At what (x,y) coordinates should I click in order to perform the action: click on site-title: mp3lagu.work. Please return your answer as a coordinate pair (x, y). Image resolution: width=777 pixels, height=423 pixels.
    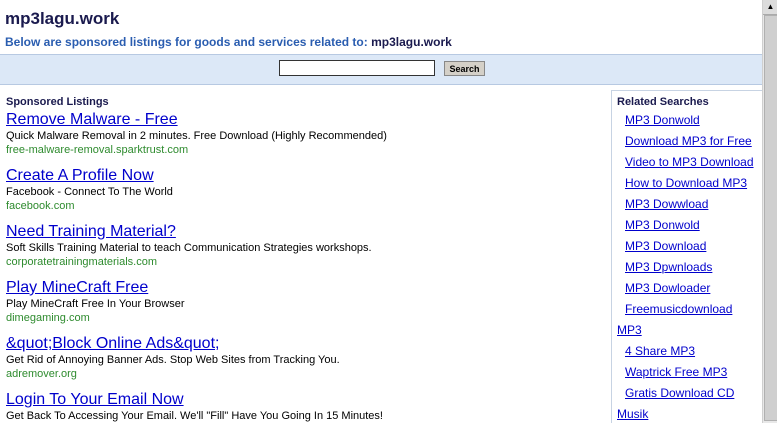
    Looking at the image, I should click on (62, 18).